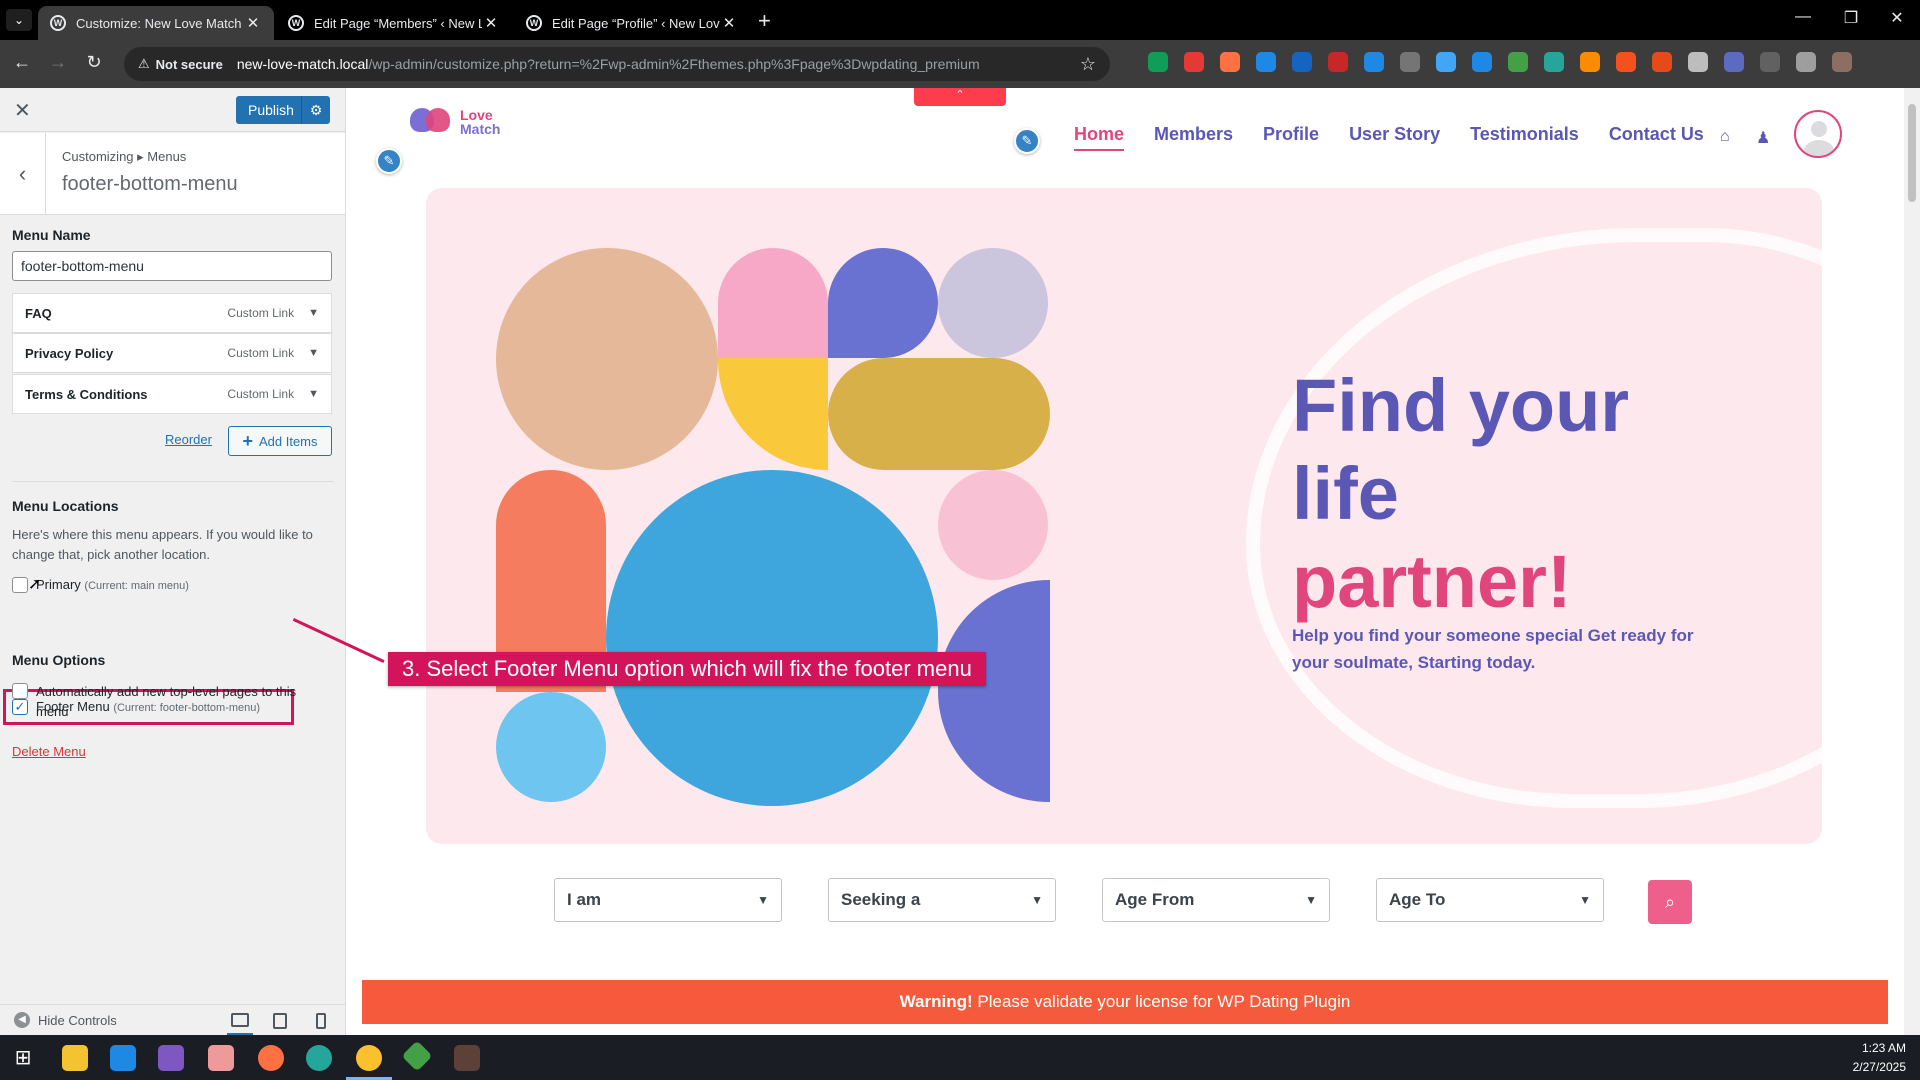 This screenshot has width=1920, height=1080. Describe the element at coordinates (1291, 137) in the screenshot. I see `nav-profile: Profile` at that location.